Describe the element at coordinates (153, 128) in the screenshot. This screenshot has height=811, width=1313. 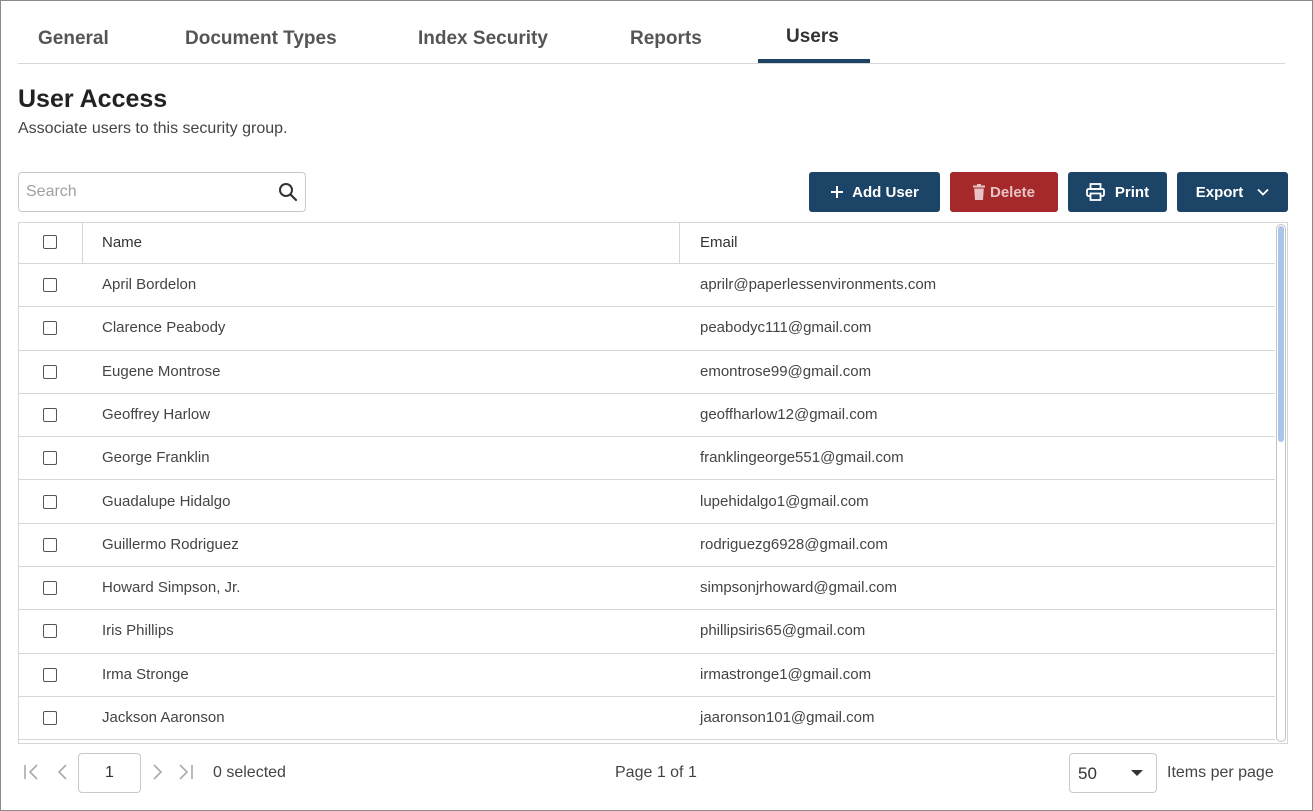
I see `page-subtitle: Associate users to this security group.` at that location.